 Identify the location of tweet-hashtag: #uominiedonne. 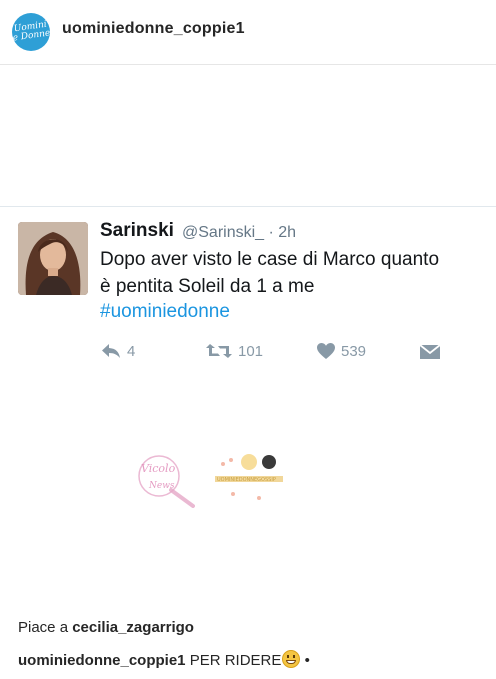
(165, 312).